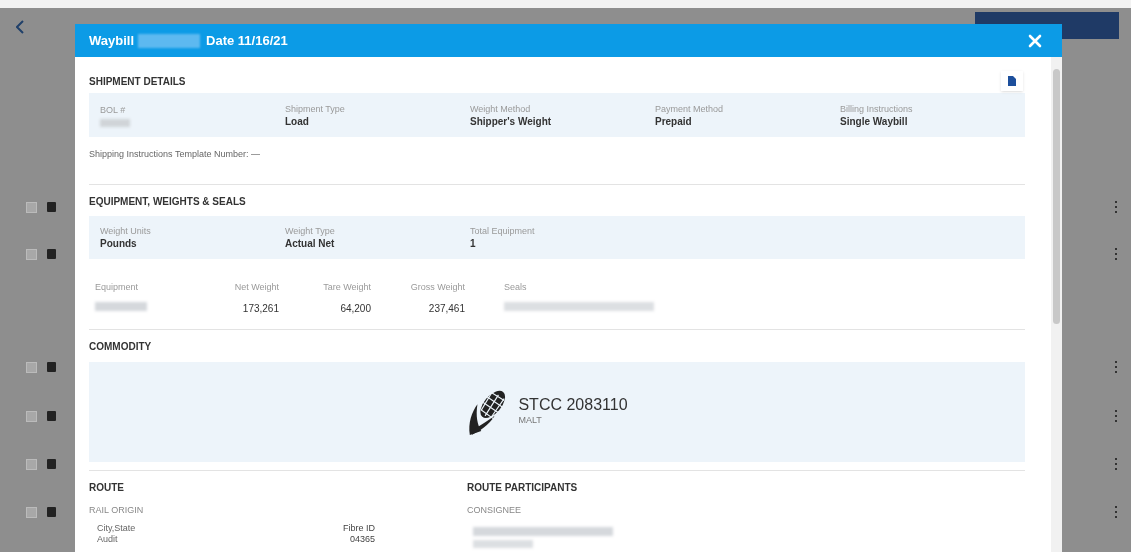  Describe the element at coordinates (494, 510) in the screenshot. I see `section-subheading: CONSIGNEE` at that location.